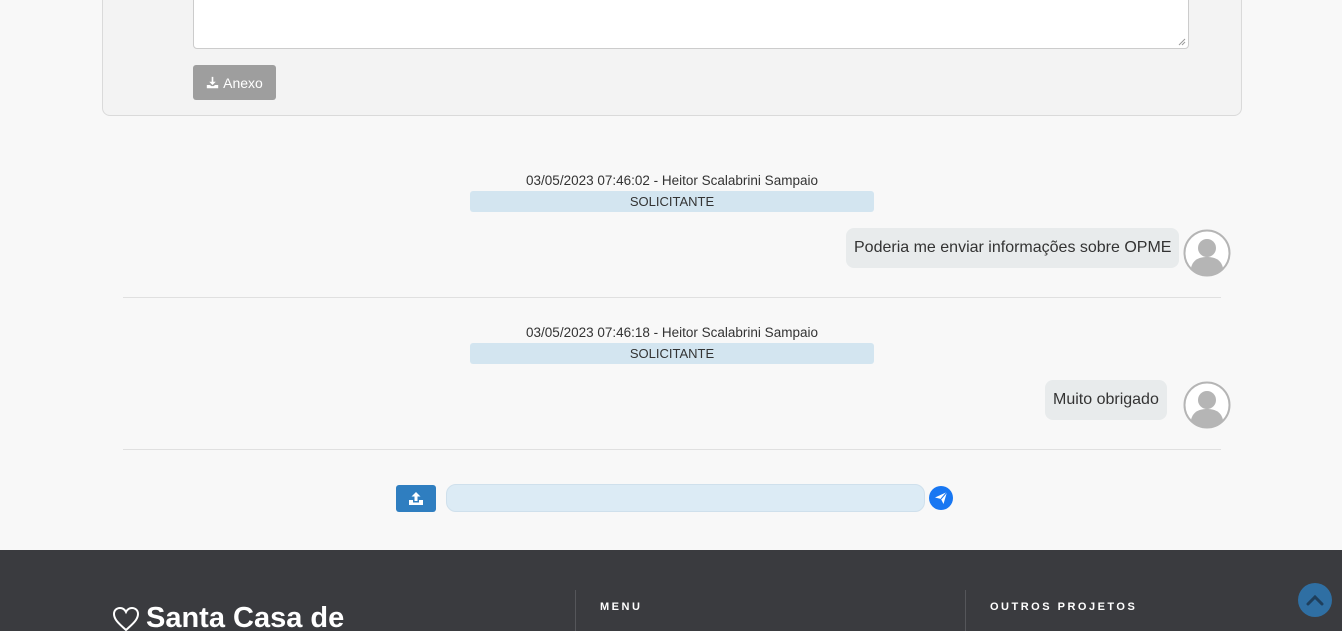 The height and width of the screenshot is (631, 1342). Describe the element at coordinates (245, 616) in the screenshot. I see `footer-brand-name: Santa Casa de` at that location.